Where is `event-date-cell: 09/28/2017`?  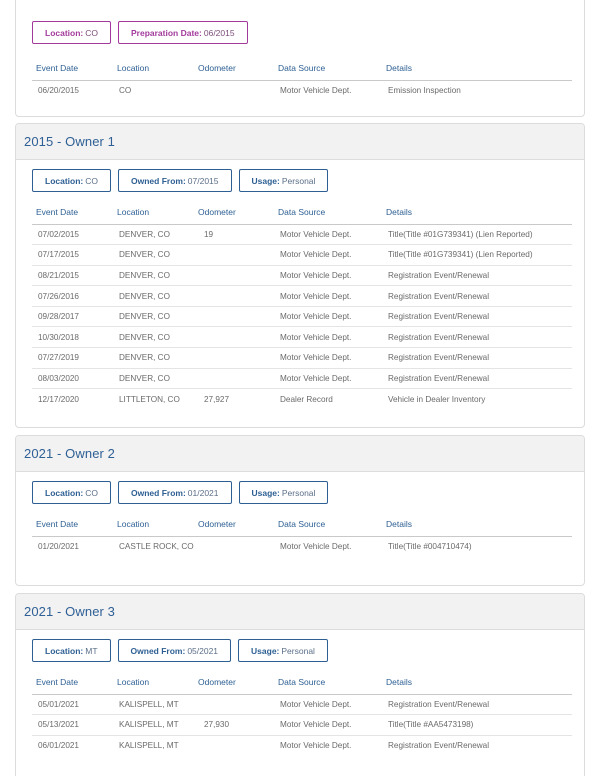
event-date-cell: 09/28/2017 is located at coordinates (72, 317).